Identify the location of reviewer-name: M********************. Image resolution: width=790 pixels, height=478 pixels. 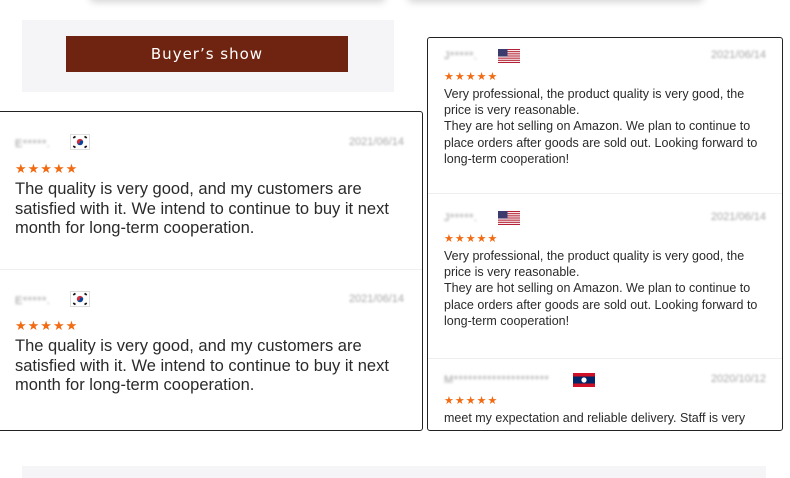
(497, 380).